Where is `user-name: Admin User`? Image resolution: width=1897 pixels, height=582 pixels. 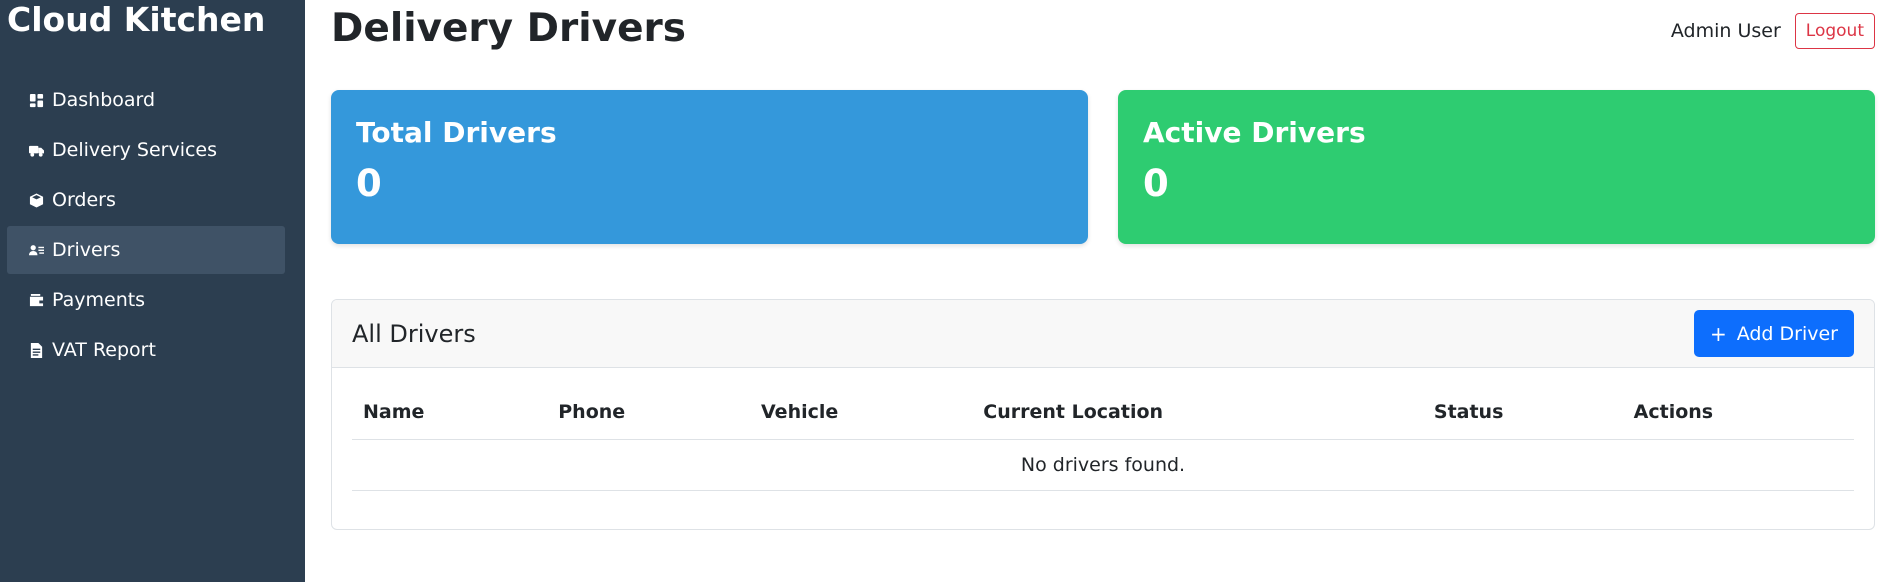
user-name: Admin User is located at coordinates (1725, 31).